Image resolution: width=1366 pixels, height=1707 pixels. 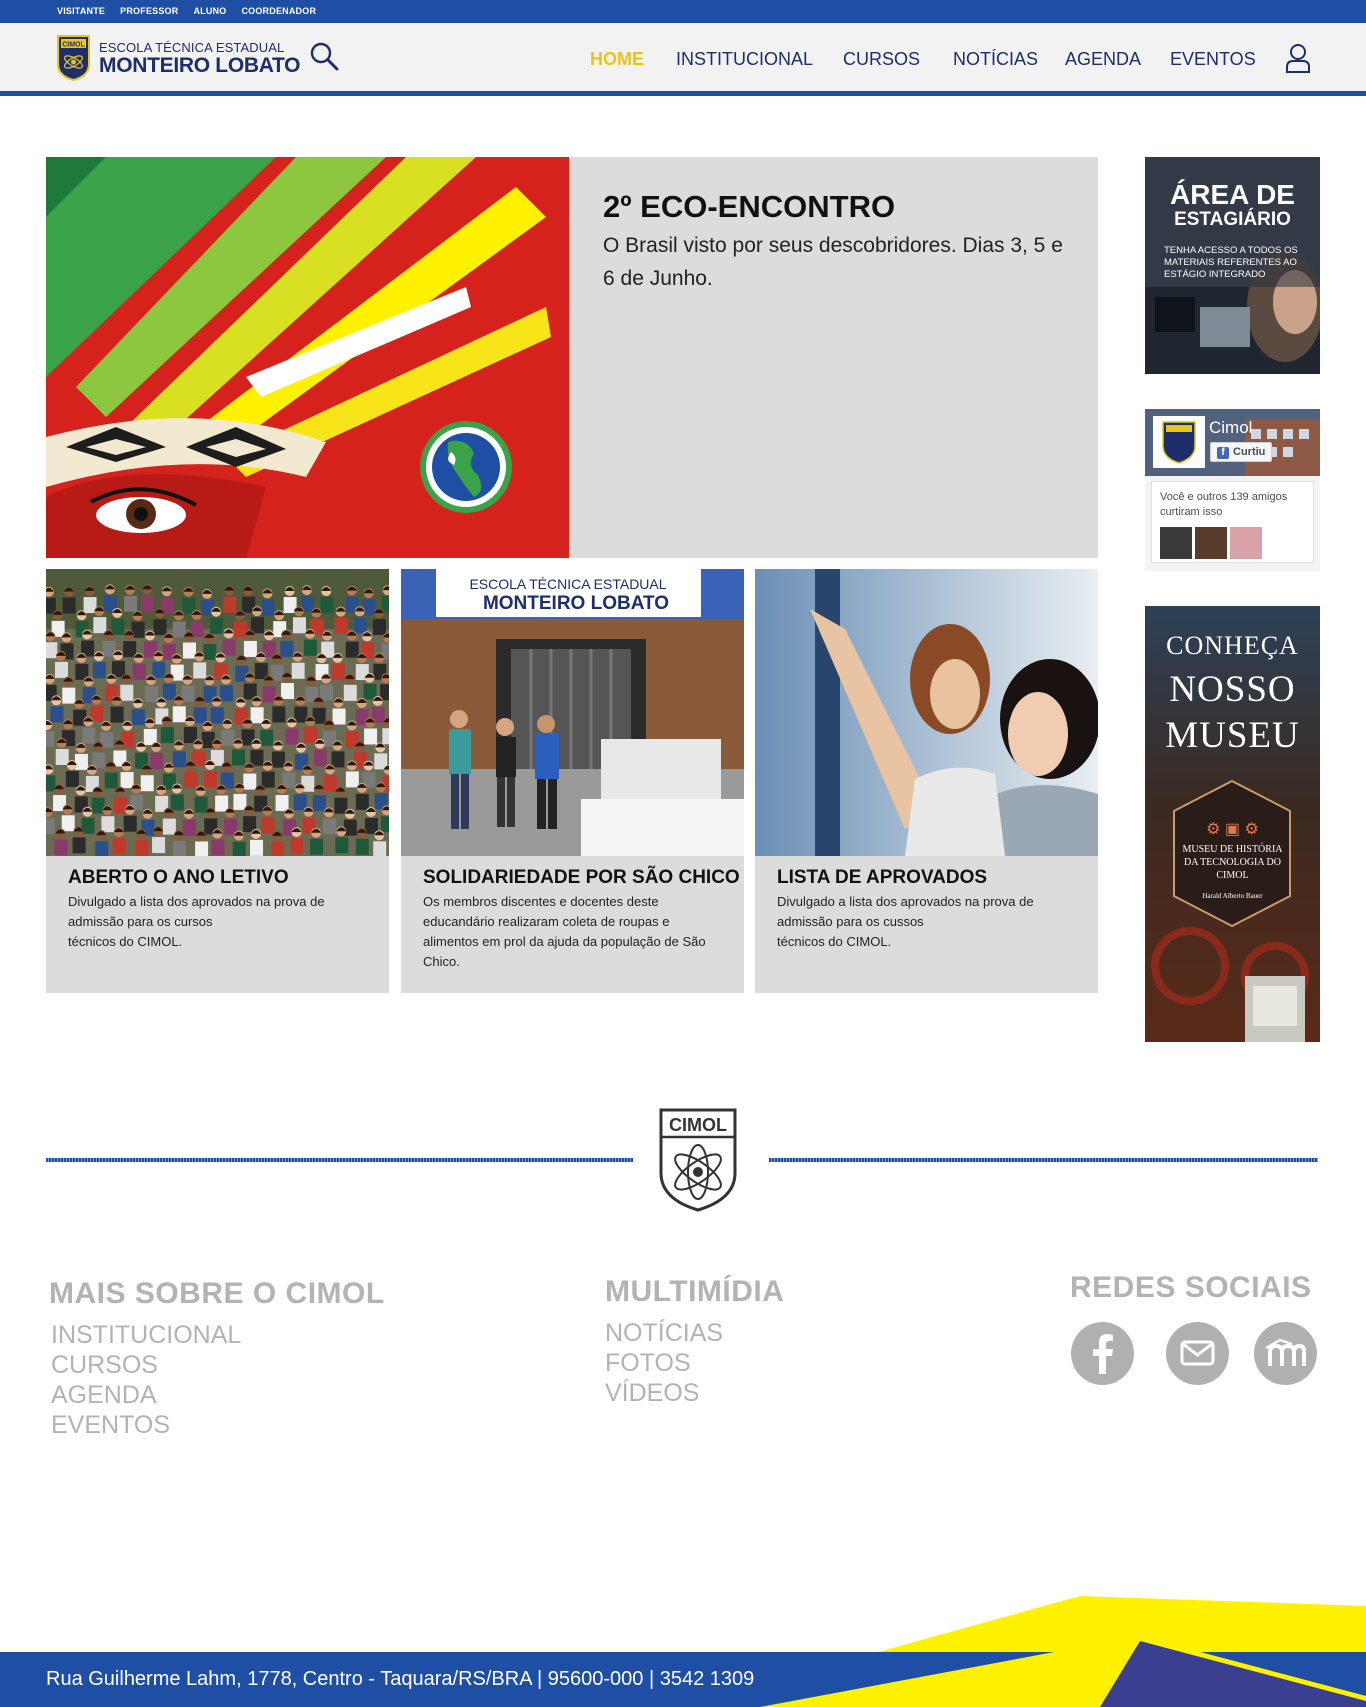 What do you see at coordinates (104, 1365) in the screenshot?
I see `footer-link-cursos: CURSOS` at bounding box center [104, 1365].